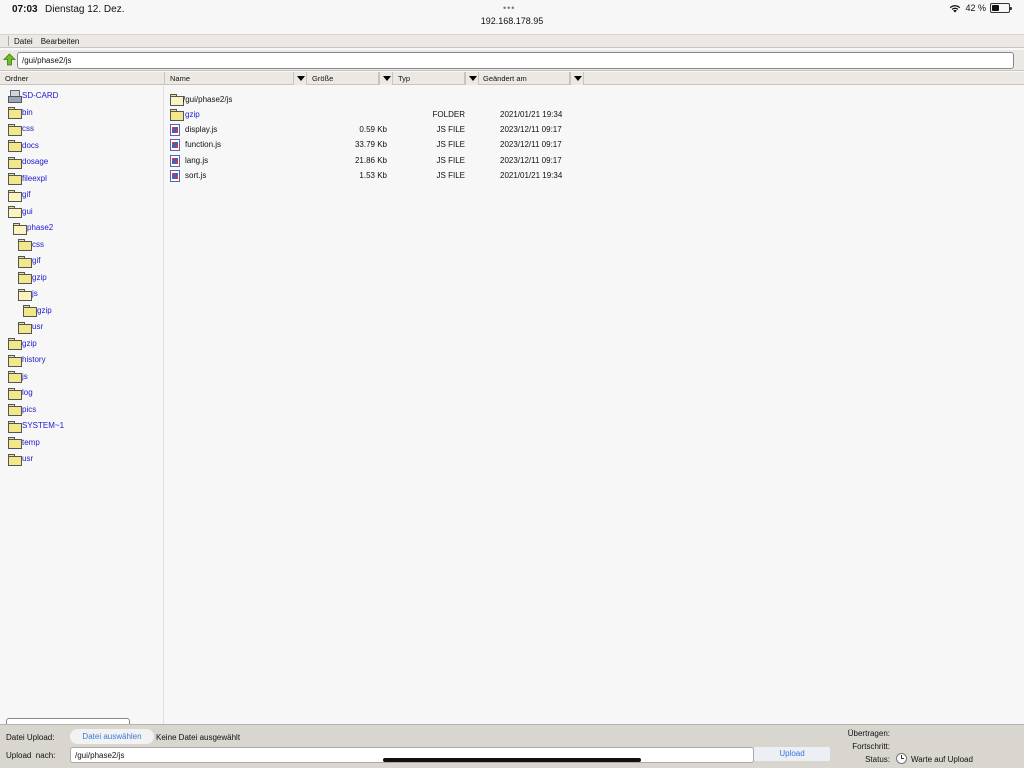  I want to click on file-type: FOLDER, so click(448, 114).